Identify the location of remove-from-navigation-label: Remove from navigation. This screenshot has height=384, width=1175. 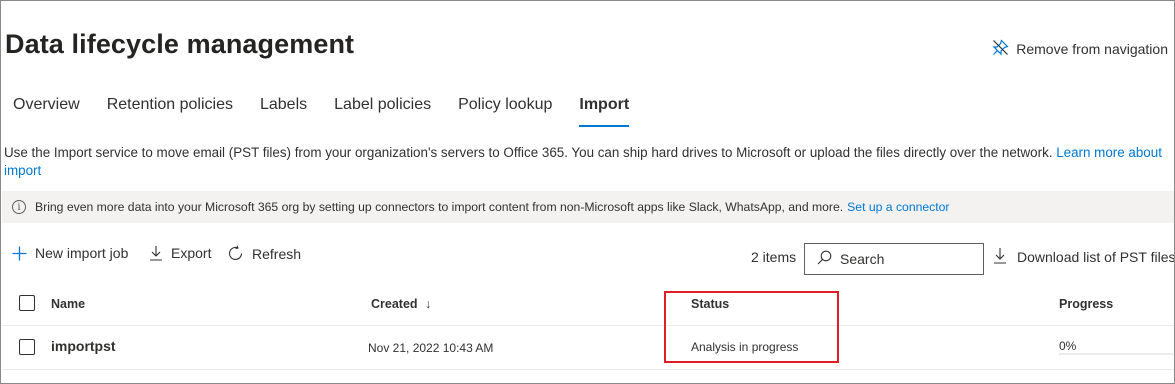
(1092, 49).